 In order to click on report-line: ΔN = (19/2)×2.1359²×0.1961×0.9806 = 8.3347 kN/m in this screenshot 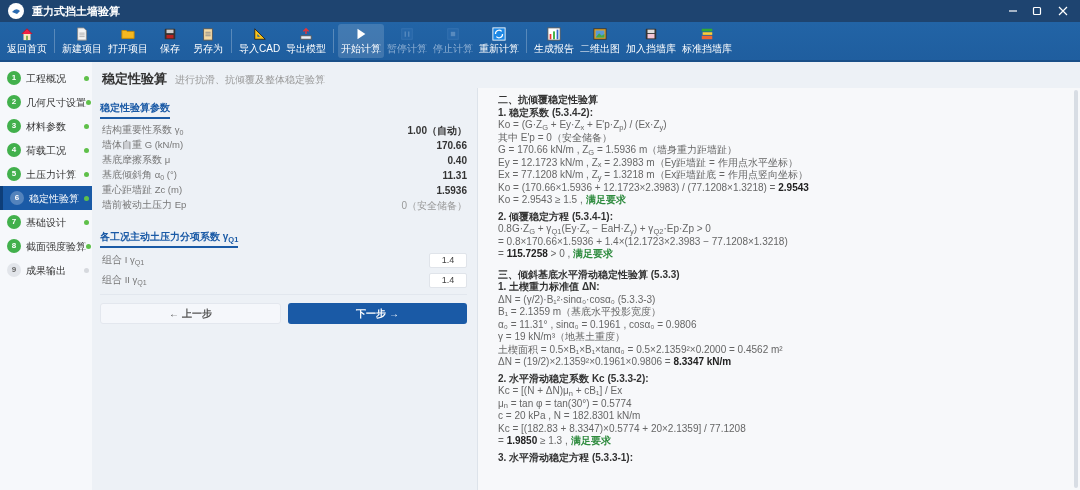, I will do `click(615, 362)`.